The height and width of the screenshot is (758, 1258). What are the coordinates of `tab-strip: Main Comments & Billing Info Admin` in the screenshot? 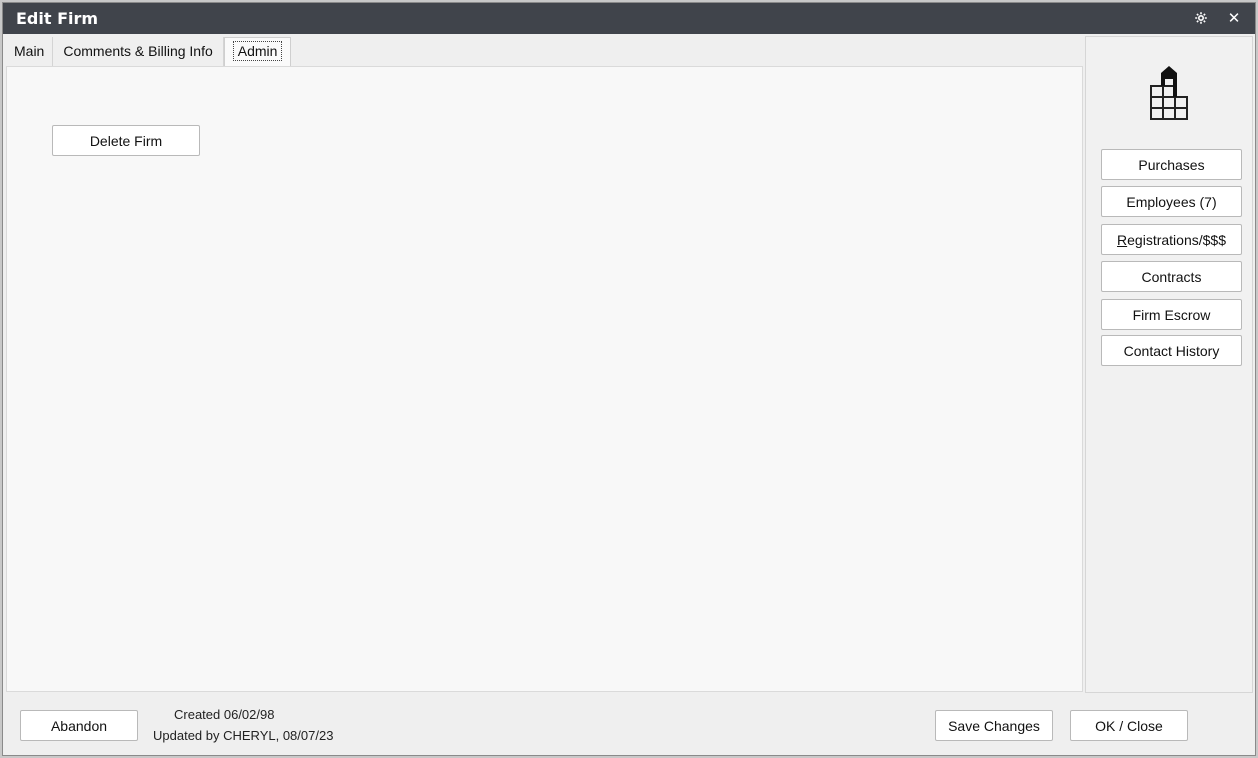 It's located at (149, 51).